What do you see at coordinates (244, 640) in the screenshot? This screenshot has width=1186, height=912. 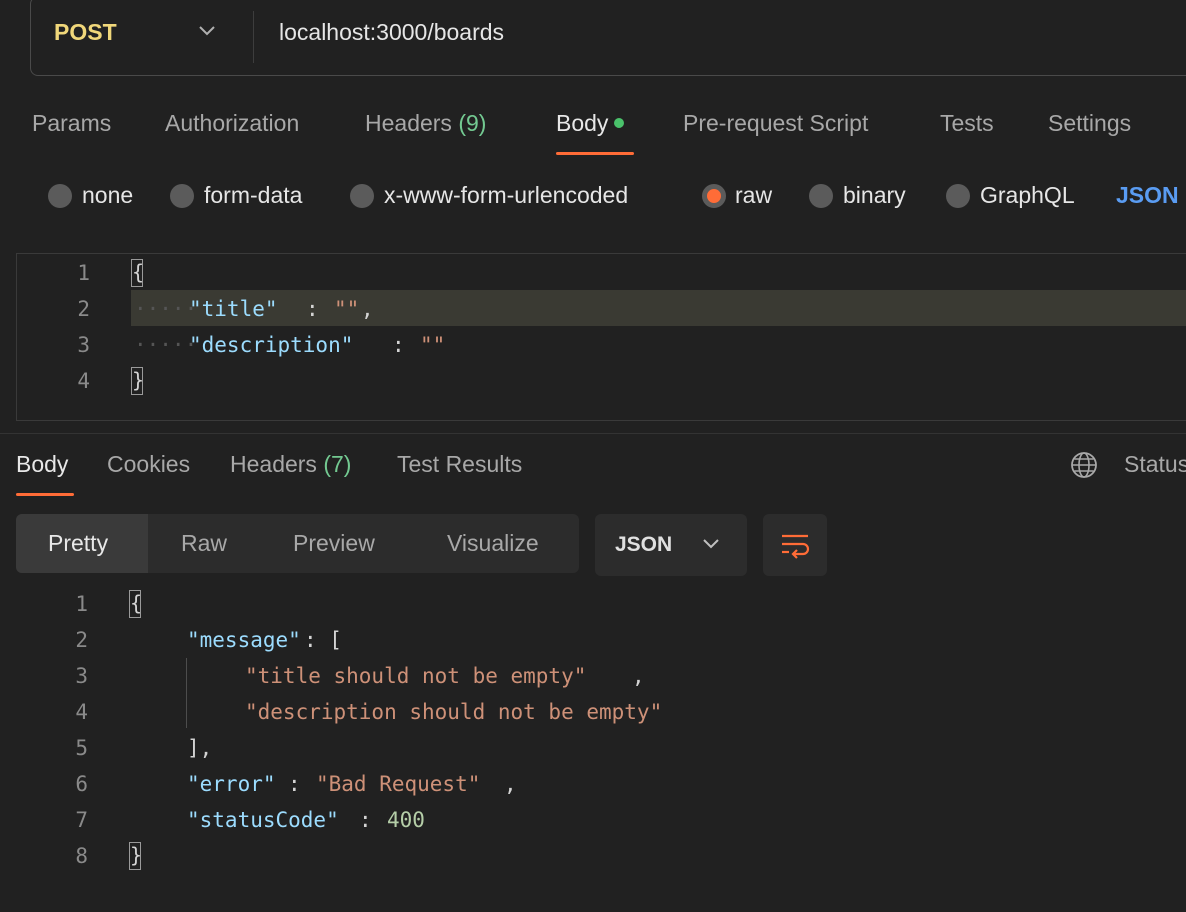 I see `json-key-message: "message"` at bounding box center [244, 640].